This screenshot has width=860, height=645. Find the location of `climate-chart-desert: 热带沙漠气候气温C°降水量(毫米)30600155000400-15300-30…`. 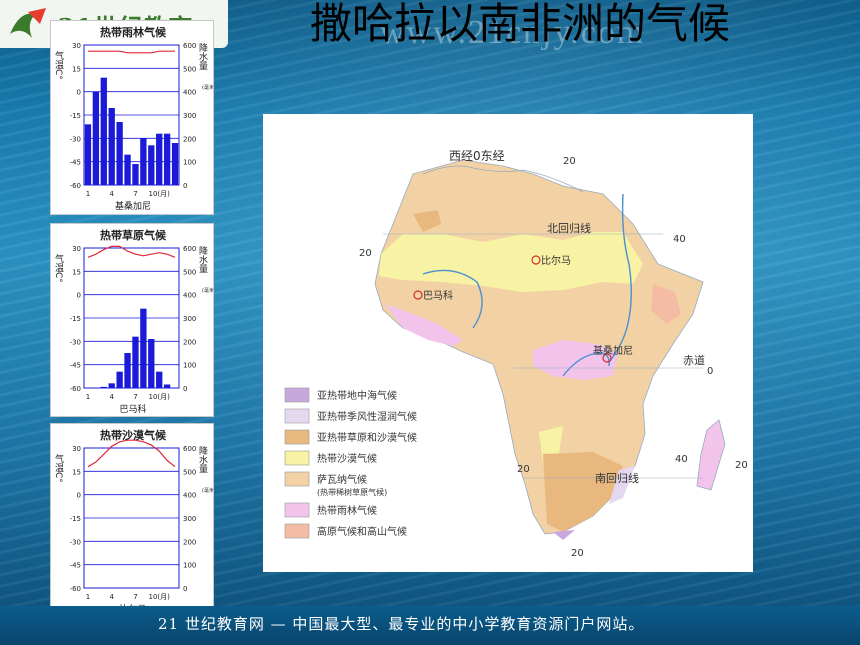

climate-chart-desert: 热带沙漠气候气温C°降水量(毫米)30600155000400-15300-30… is located at coordinates (133, 520).